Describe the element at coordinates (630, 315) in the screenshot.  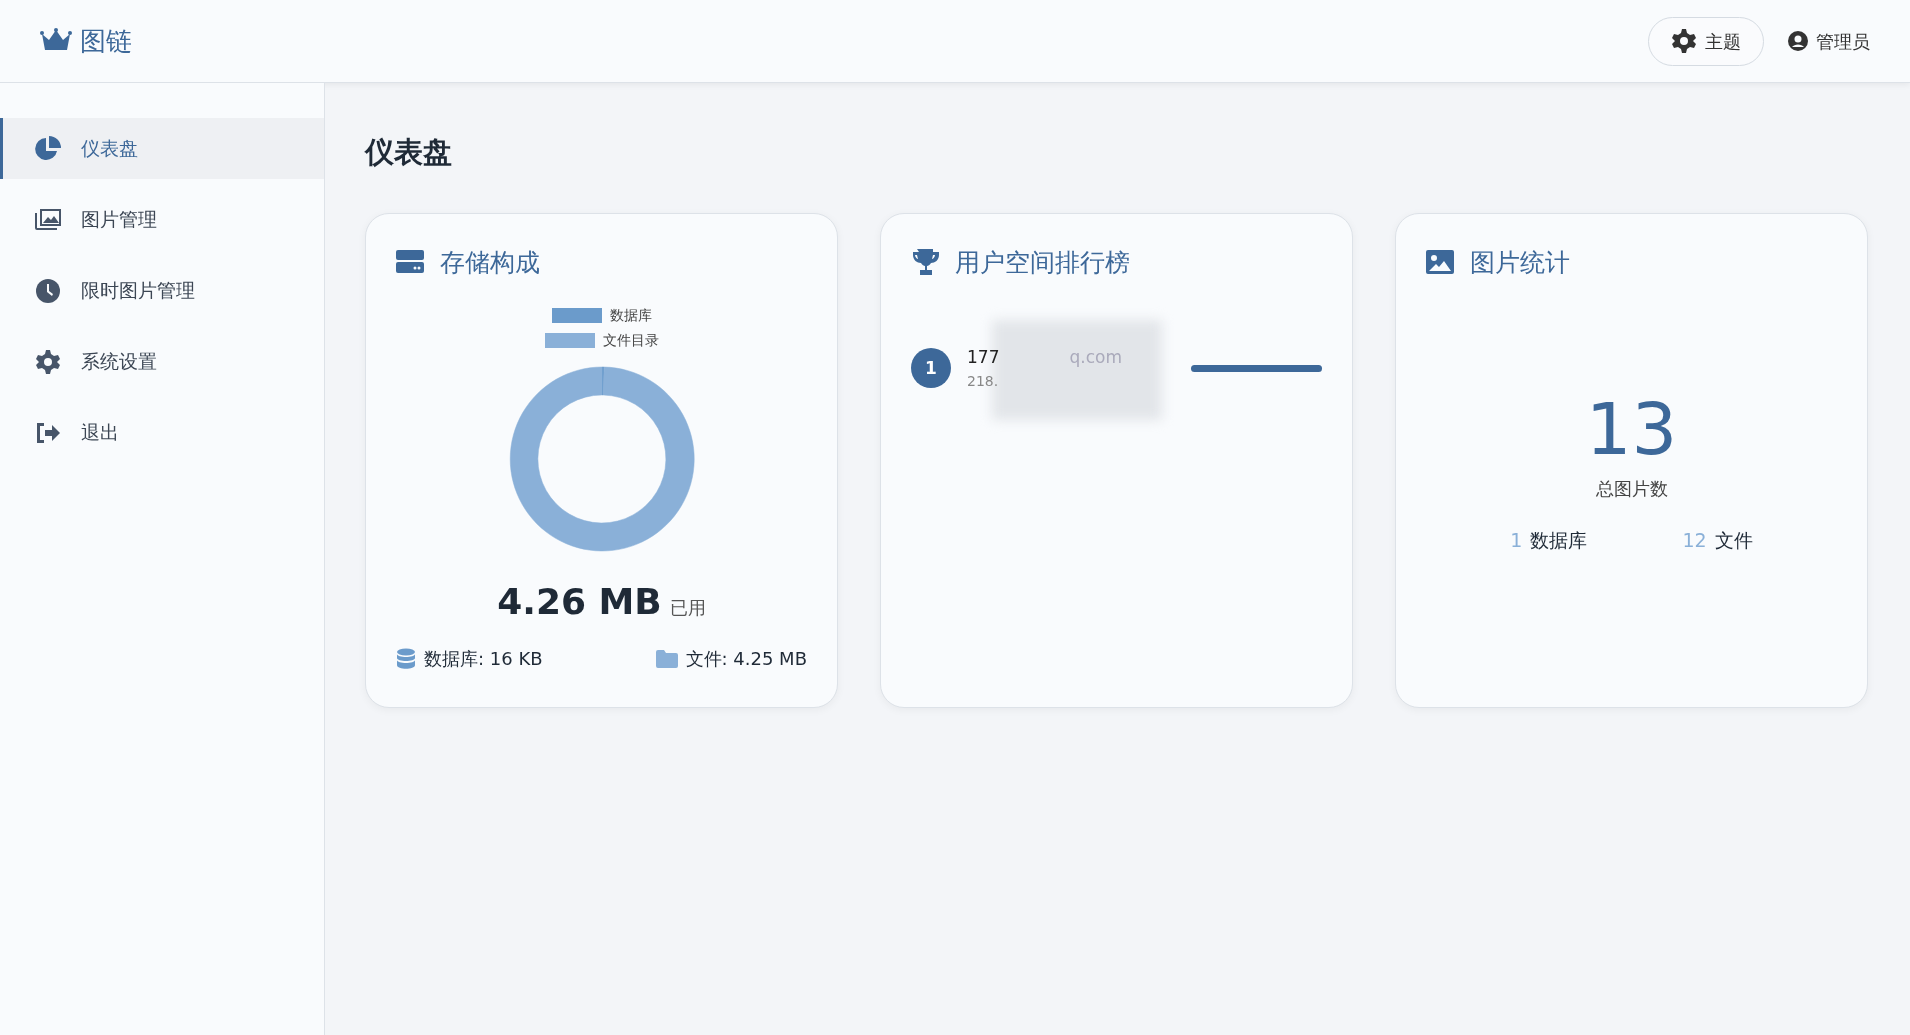
I see `legend-label: 数据库` at that location.